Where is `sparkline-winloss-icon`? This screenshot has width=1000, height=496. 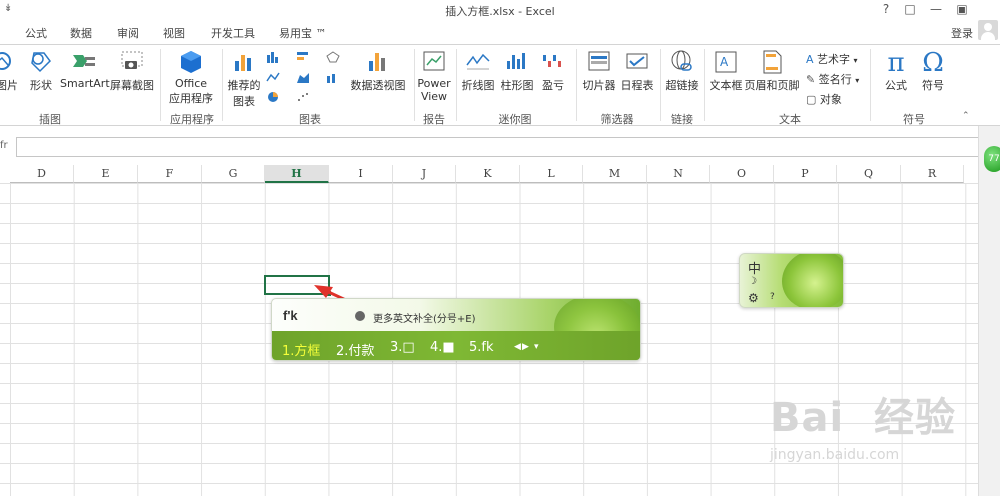 sparkline-winloss-icon is located at coordinates (552, 61).